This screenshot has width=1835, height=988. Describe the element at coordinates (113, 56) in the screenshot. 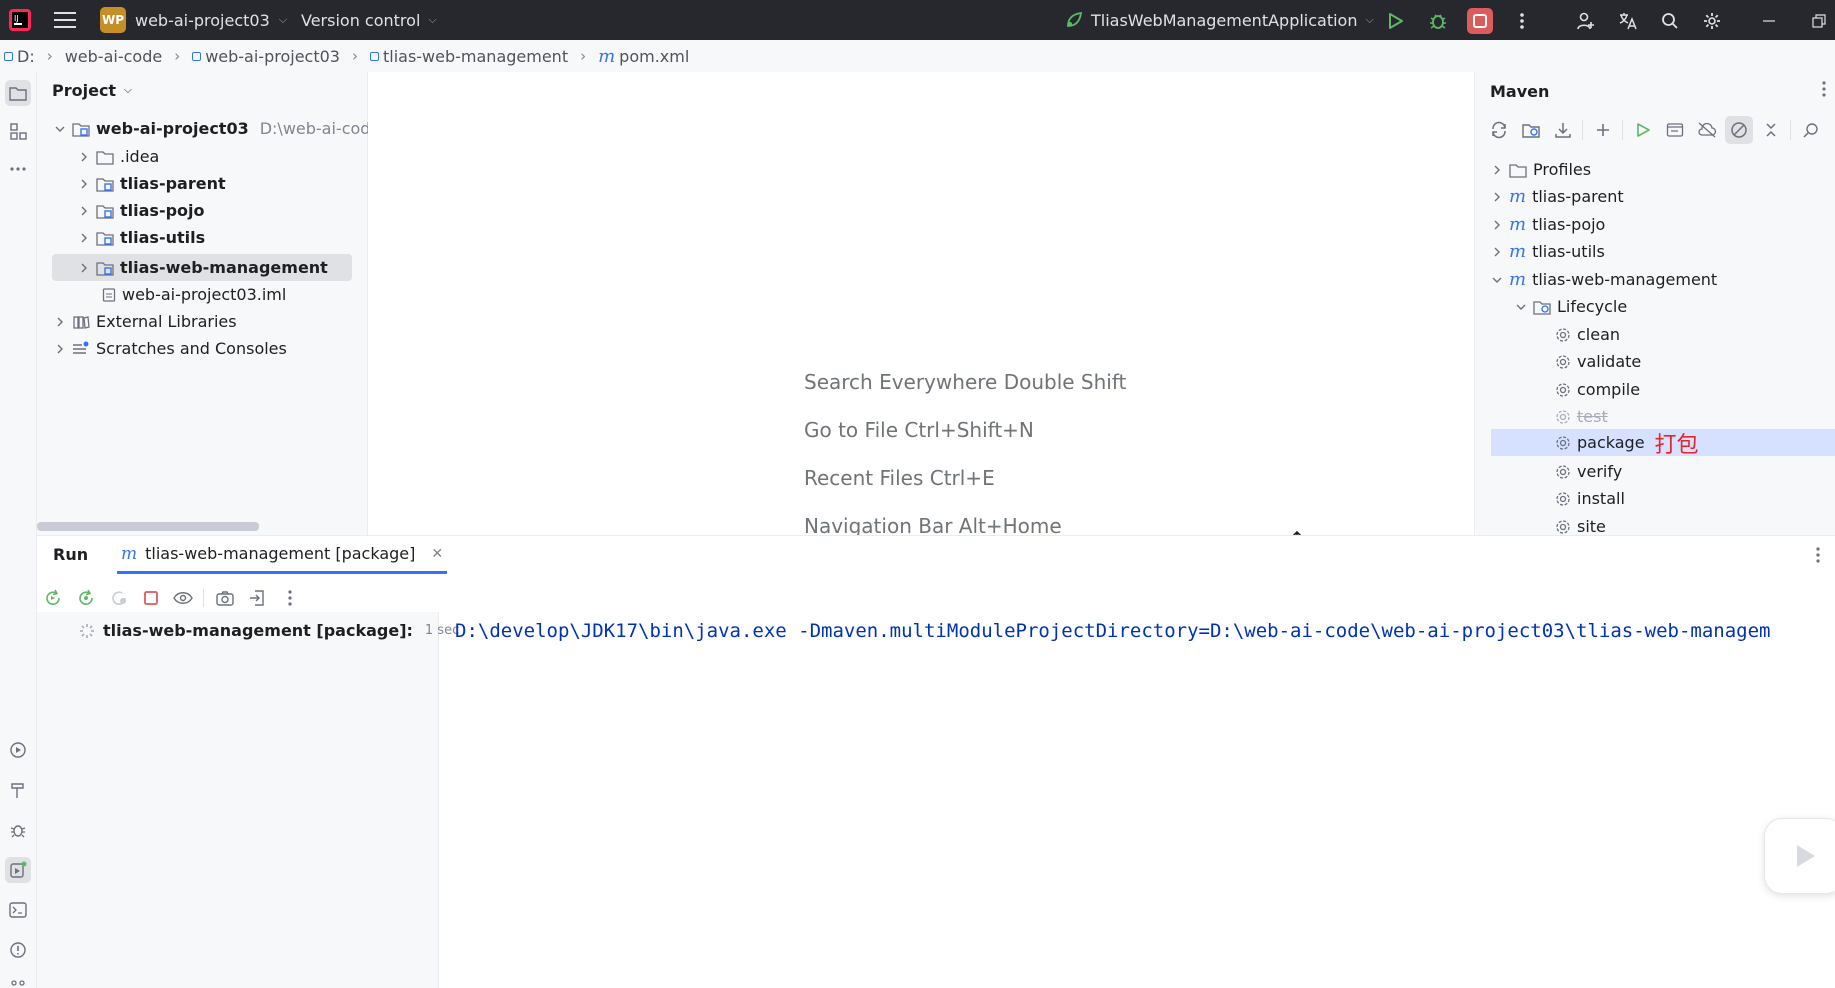

I see `breadcrumb-item-folder: web-ai-code` at that location.